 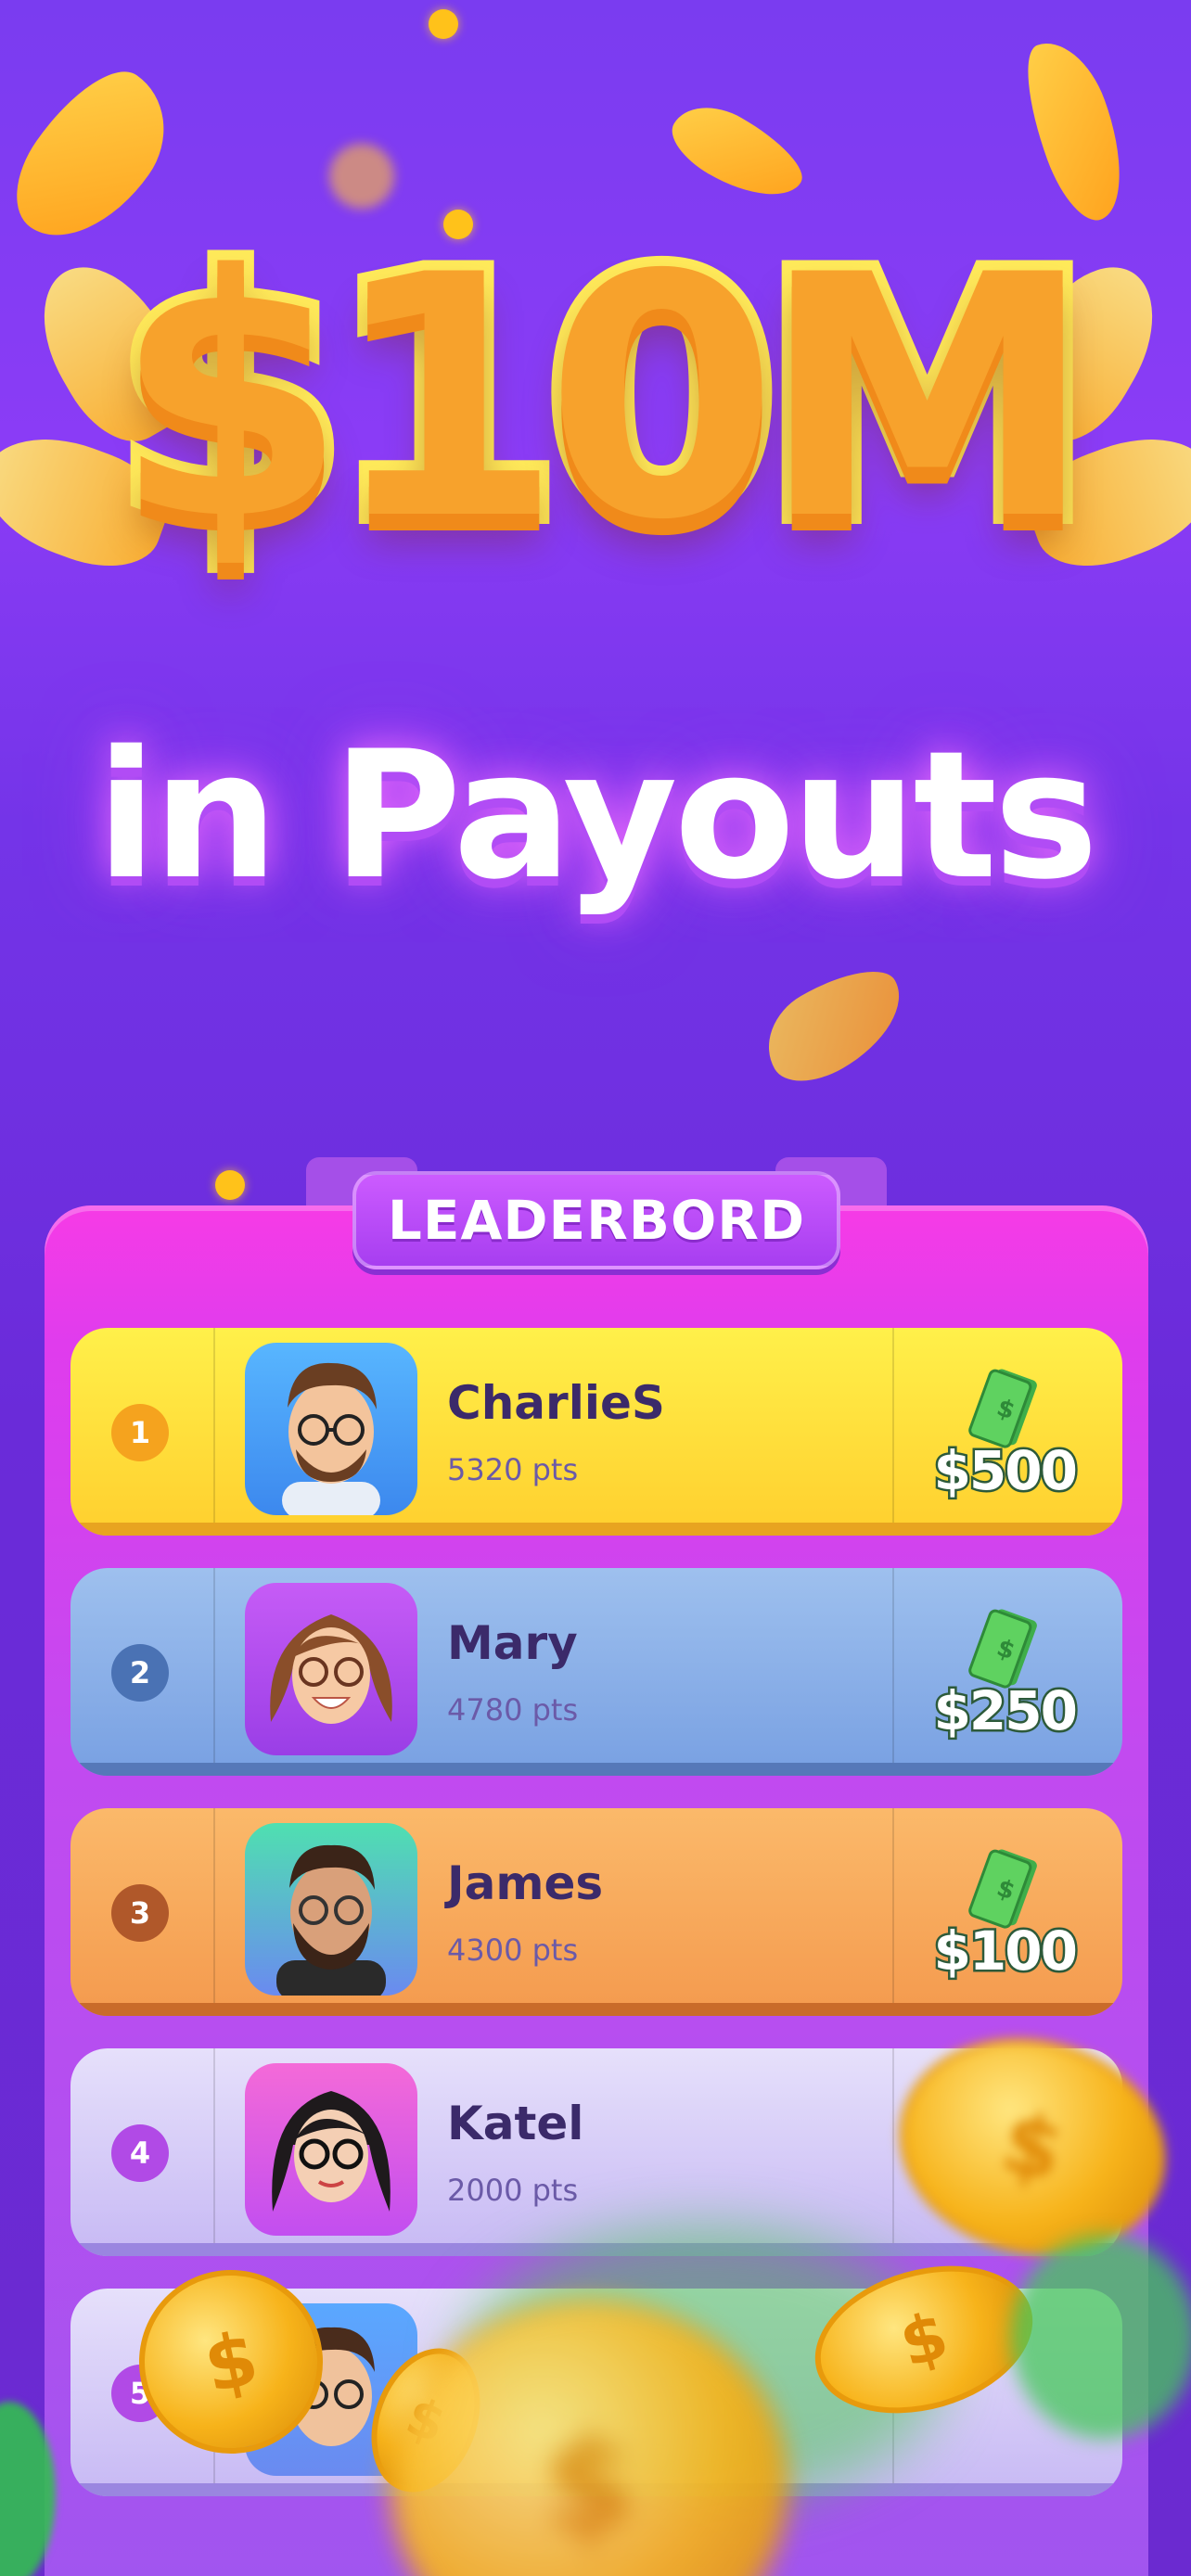 What do you see at coordinates (140, 1673) in the screenshot?
I see `rank-badge: 2` at bounding box center [140, 1673].